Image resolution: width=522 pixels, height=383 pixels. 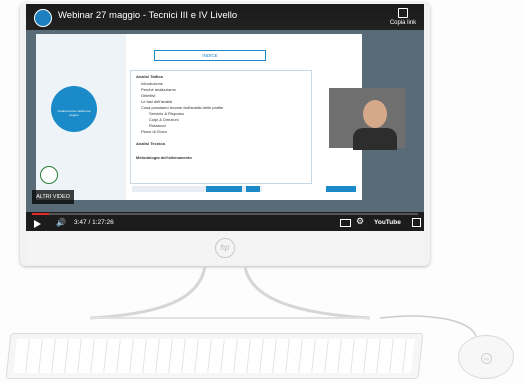 I want to click on keyboard, so click(x=214, y=356).